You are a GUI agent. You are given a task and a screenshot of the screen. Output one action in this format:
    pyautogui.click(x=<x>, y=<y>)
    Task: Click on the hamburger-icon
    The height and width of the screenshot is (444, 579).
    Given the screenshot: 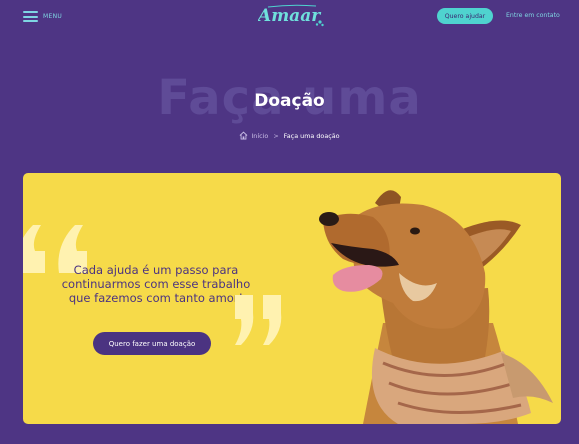 What is the action you would take?
    pyautogui.click(x=30, y=16)
    